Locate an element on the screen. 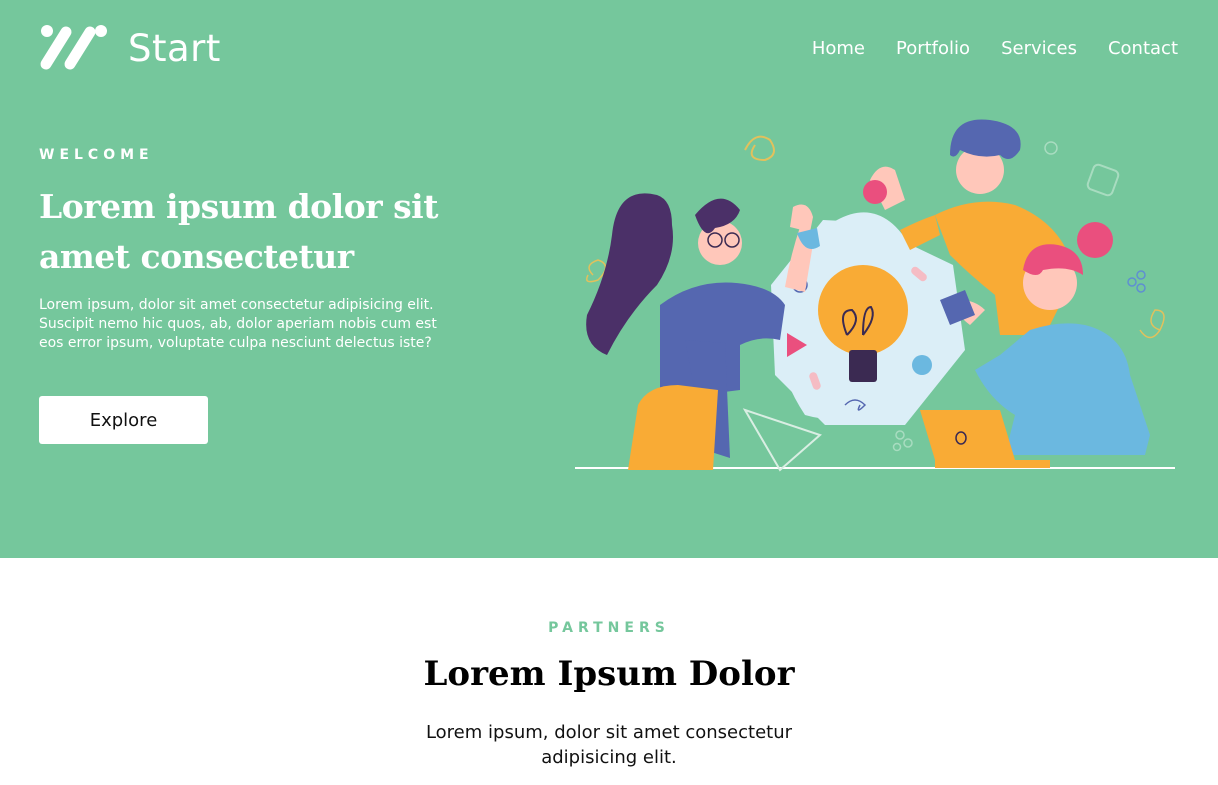  nav-services: Services is located at coordinates (1039, 48).